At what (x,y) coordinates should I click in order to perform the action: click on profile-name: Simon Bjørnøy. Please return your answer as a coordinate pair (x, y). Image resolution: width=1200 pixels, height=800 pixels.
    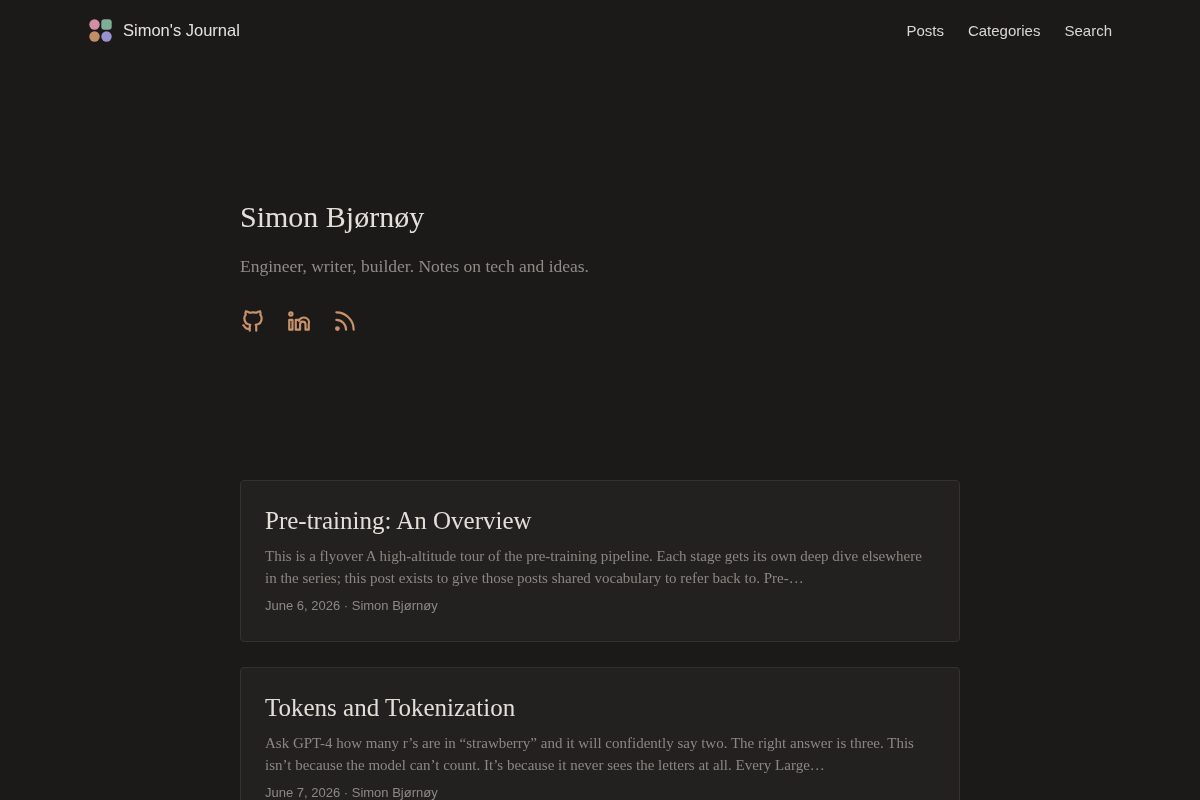
    Looking at the image, I should click on (333, 217).